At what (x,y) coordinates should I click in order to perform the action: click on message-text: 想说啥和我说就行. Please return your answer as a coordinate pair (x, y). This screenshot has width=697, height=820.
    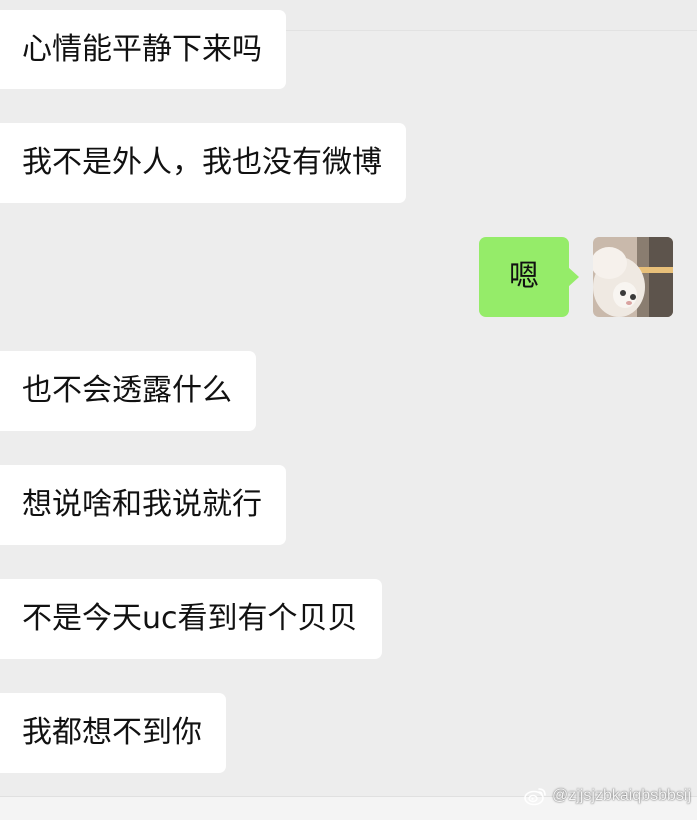
    Looking at the image, I should click on (142, 504).